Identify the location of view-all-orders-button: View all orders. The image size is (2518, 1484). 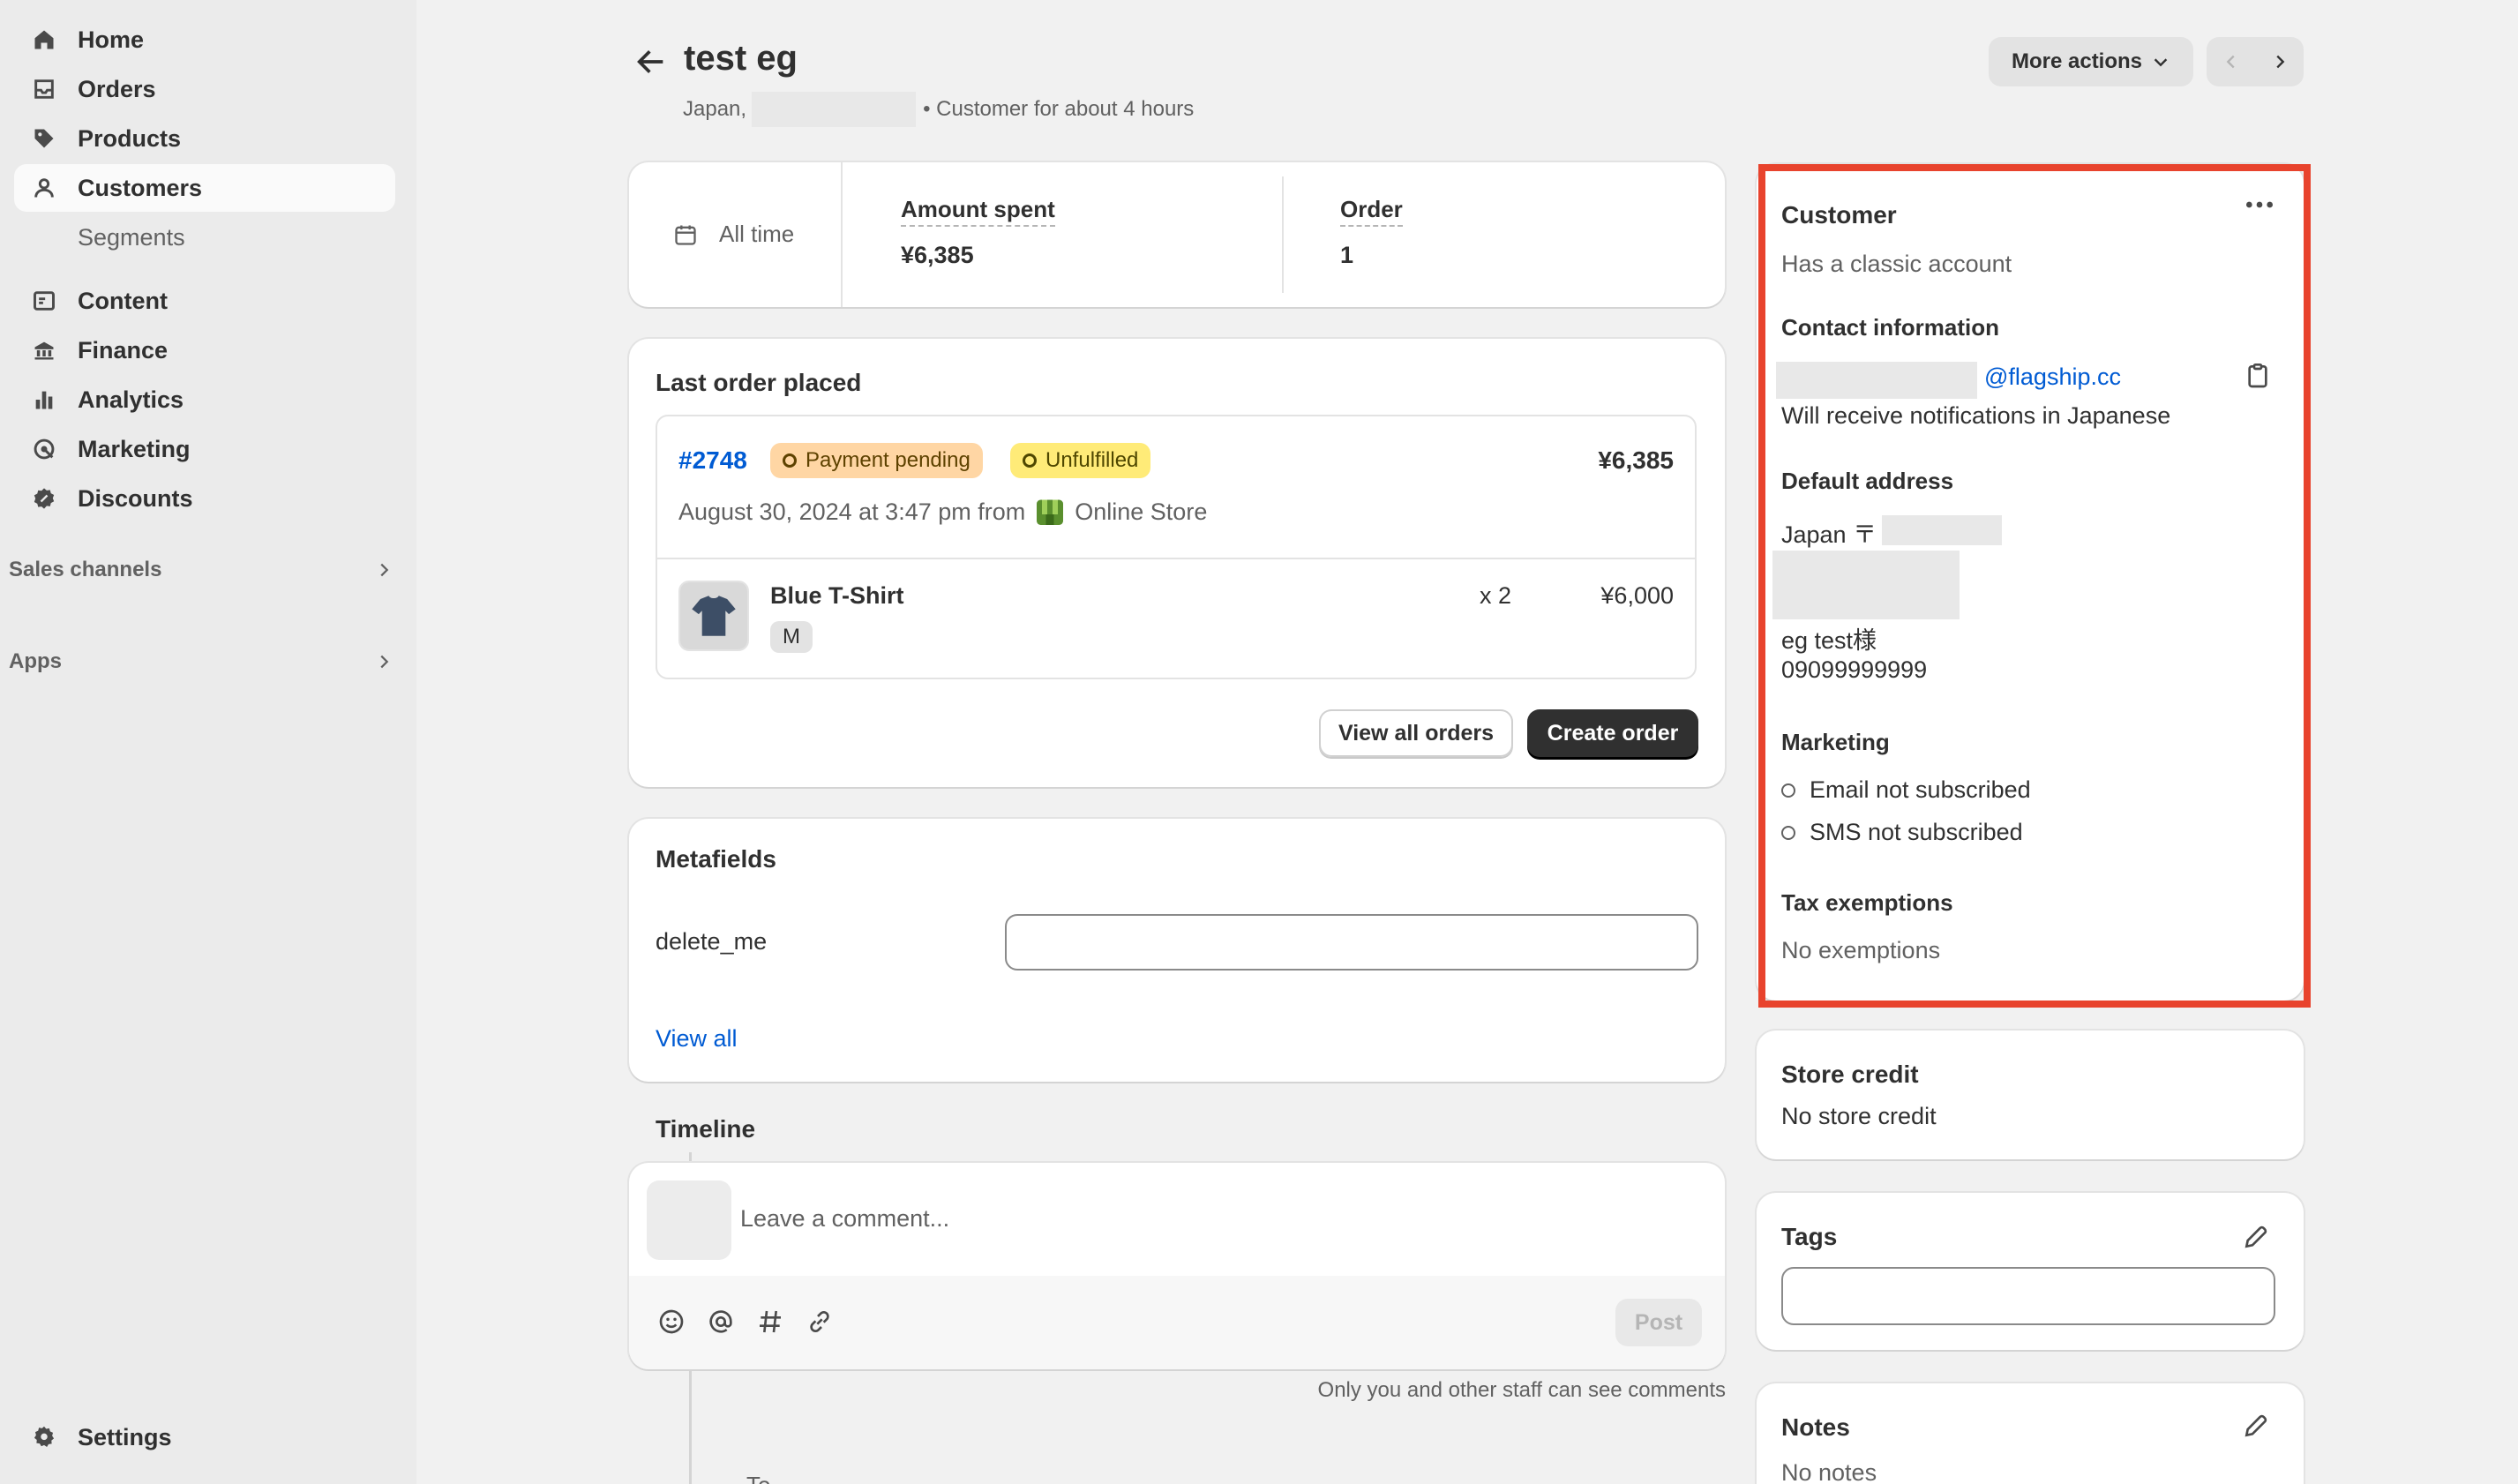
(1416, 733).